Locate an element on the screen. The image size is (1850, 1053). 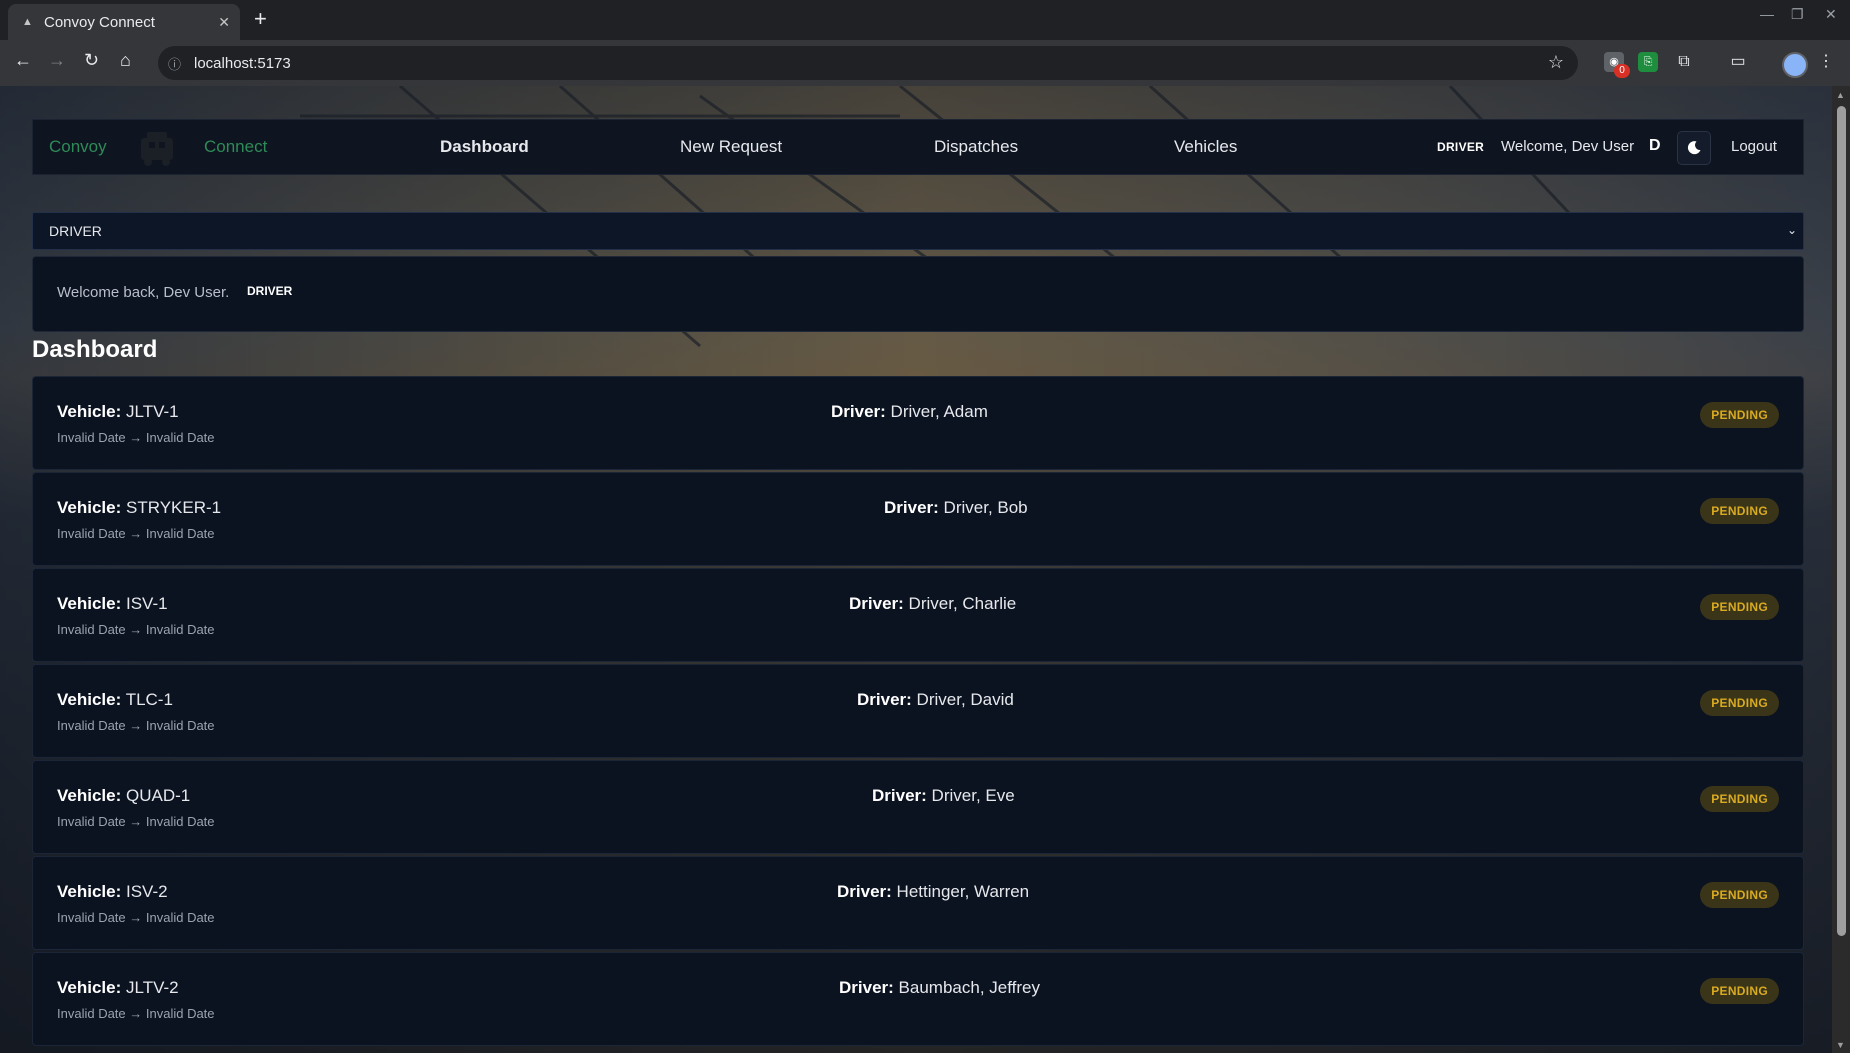
user-initial-avatar: D is located at coordinates (1655, 146).